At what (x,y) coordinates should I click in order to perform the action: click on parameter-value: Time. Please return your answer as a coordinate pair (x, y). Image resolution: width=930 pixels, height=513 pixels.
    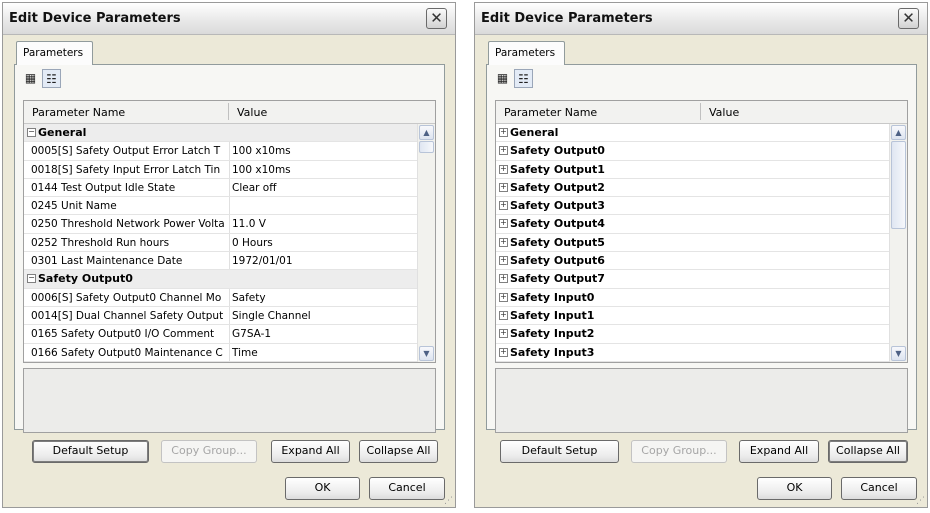
    Looking at the image, I should click on (324, 353).